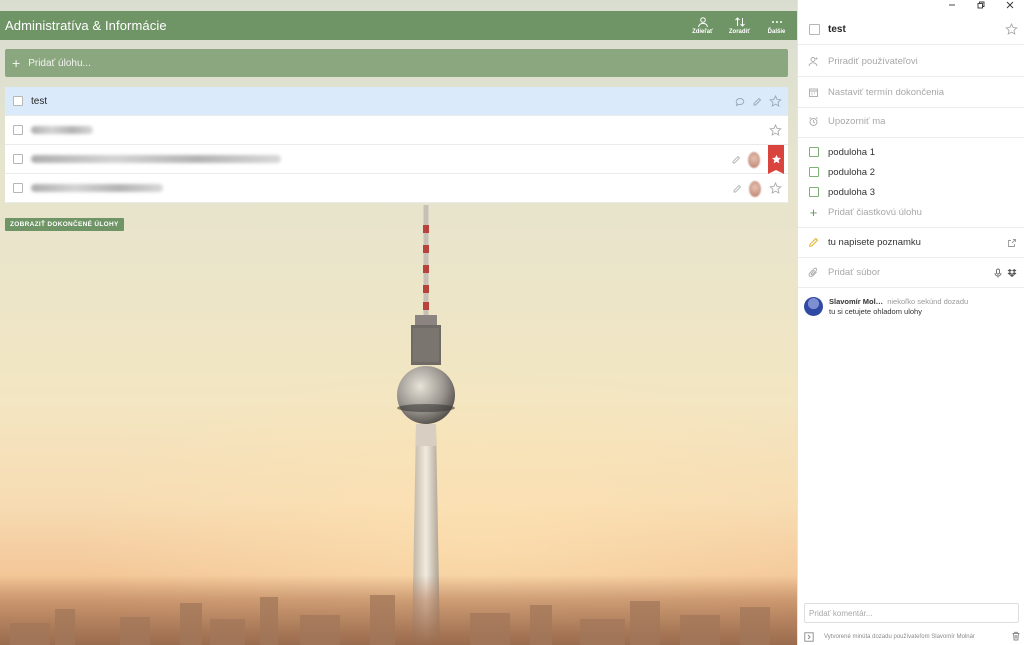 This screenshot has width=1024, height=645. What do you see at coordinates (911, 121) in the screenshot?
I see `reminder-row: Upozorniť ma` at bounding box center [911, 121].